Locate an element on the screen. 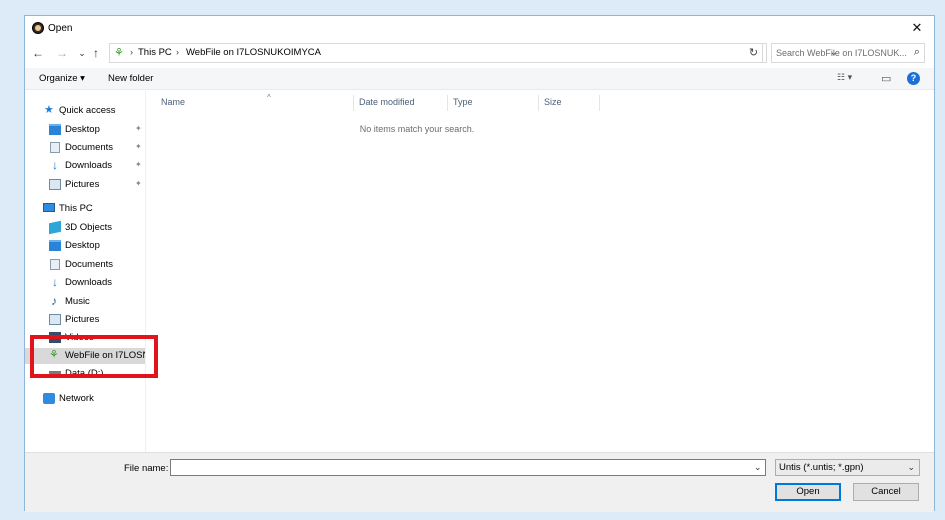 Image resolution: width=945 pixels, height=520 pixels. recent-locations-chevron-icon: ⌄ is located at coordinates (82, 53).